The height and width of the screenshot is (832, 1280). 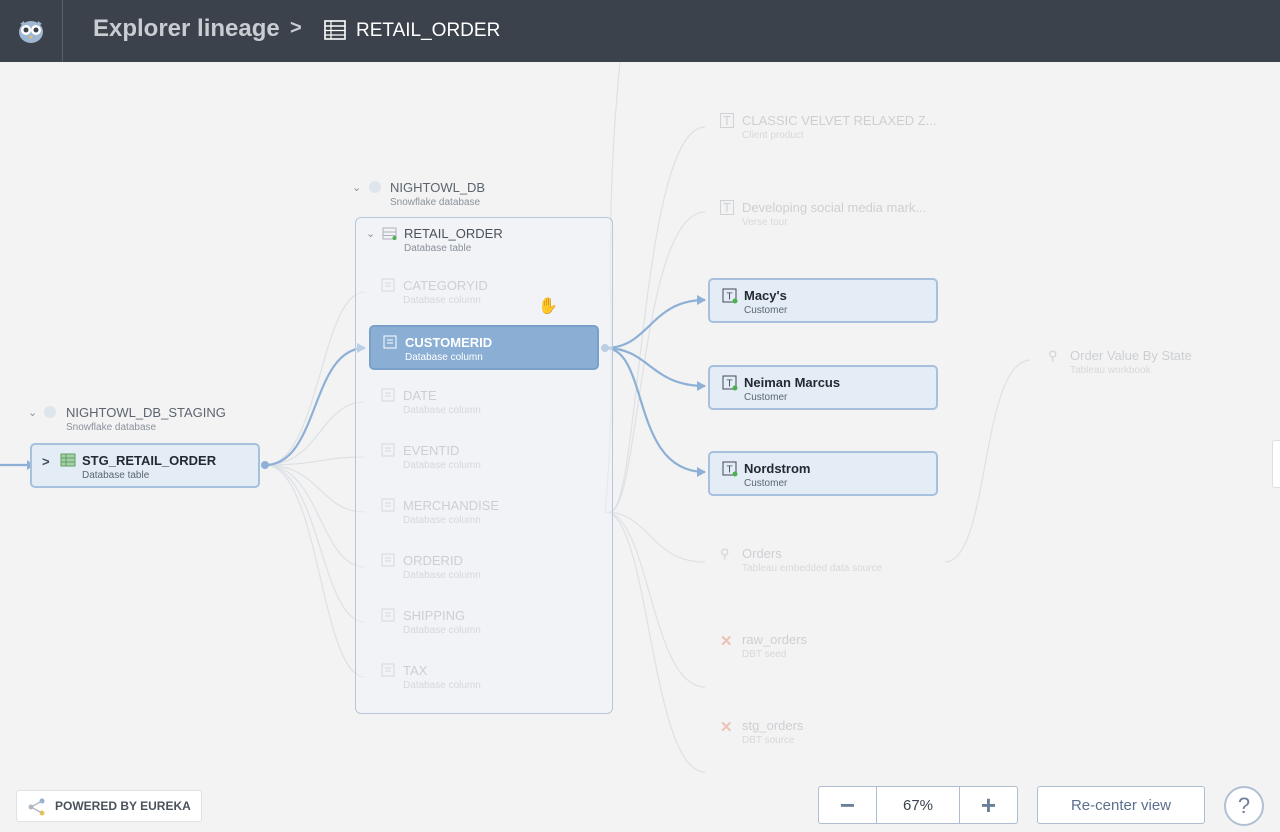 I want to click on column-eventid: EVENTID Database column, so click(x=484, y=457).